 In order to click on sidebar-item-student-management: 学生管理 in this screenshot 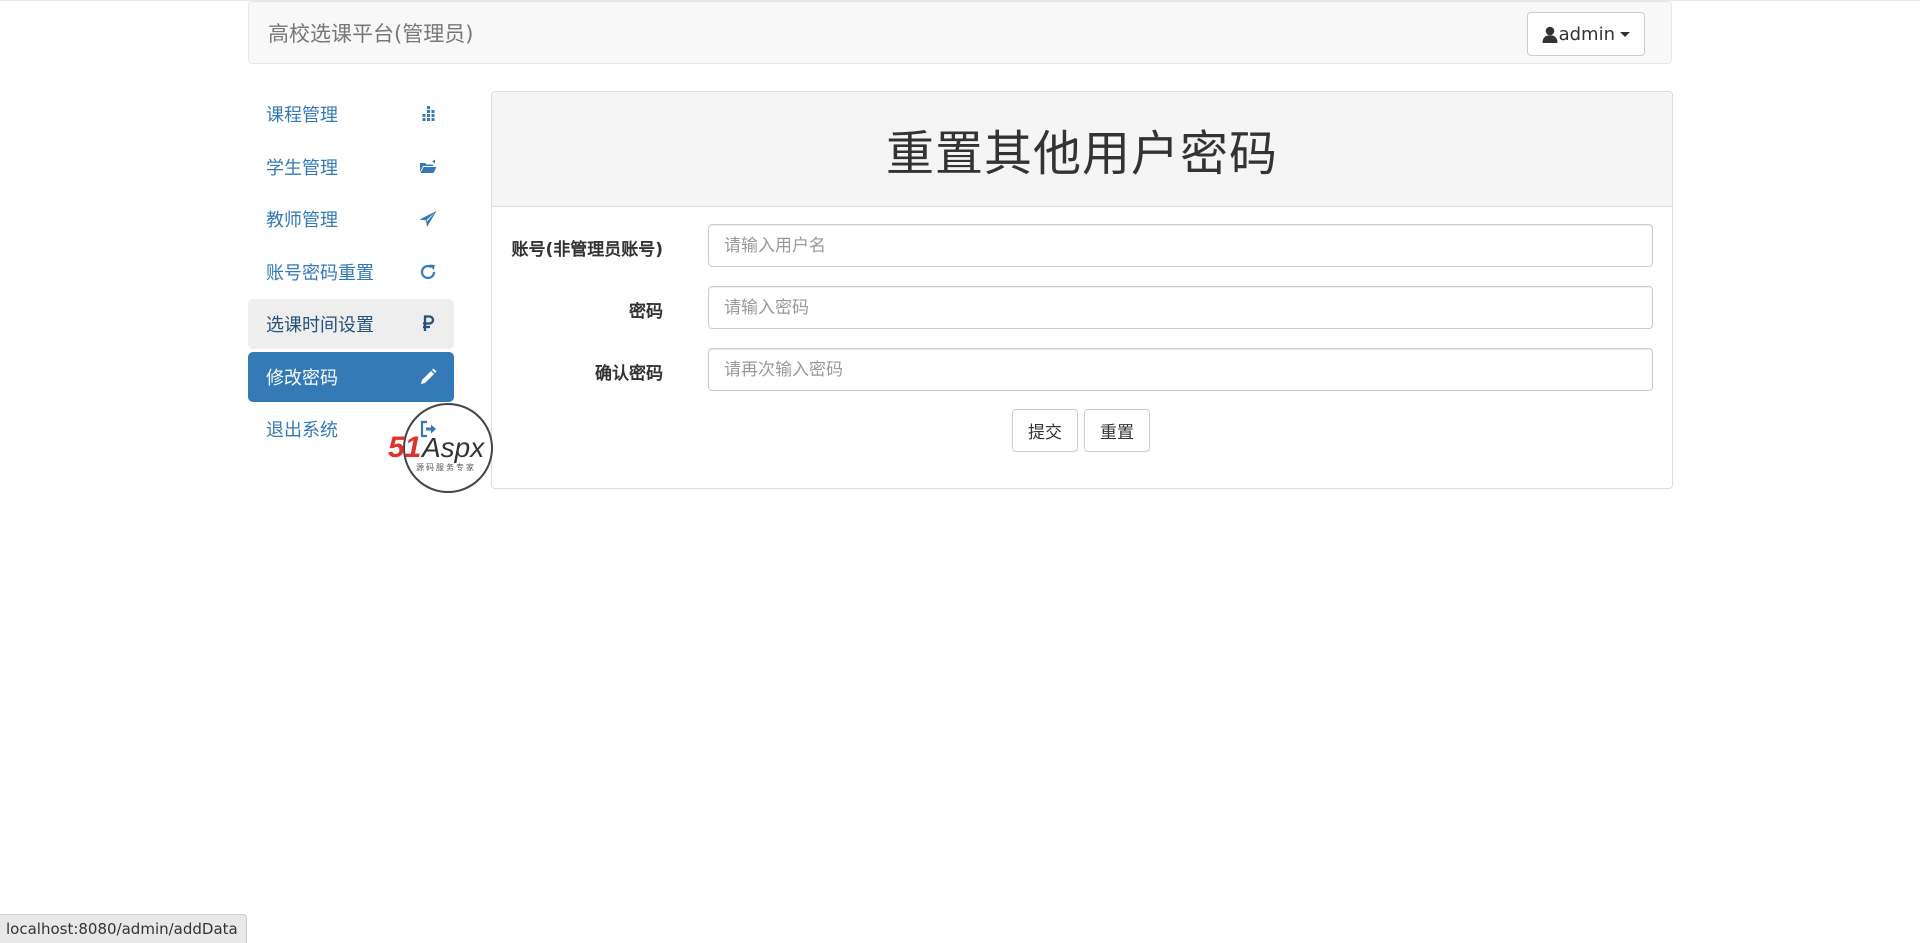, I will do `click(351, 167)`.